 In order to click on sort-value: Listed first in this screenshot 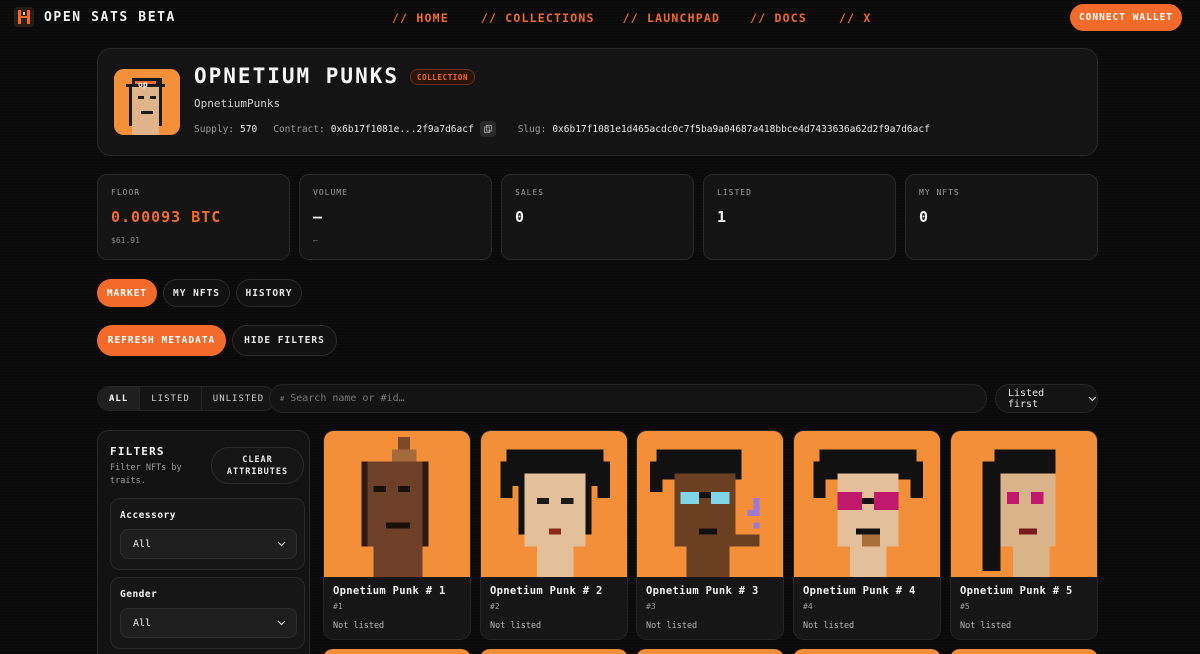, I will do `click(1026, 398)`.